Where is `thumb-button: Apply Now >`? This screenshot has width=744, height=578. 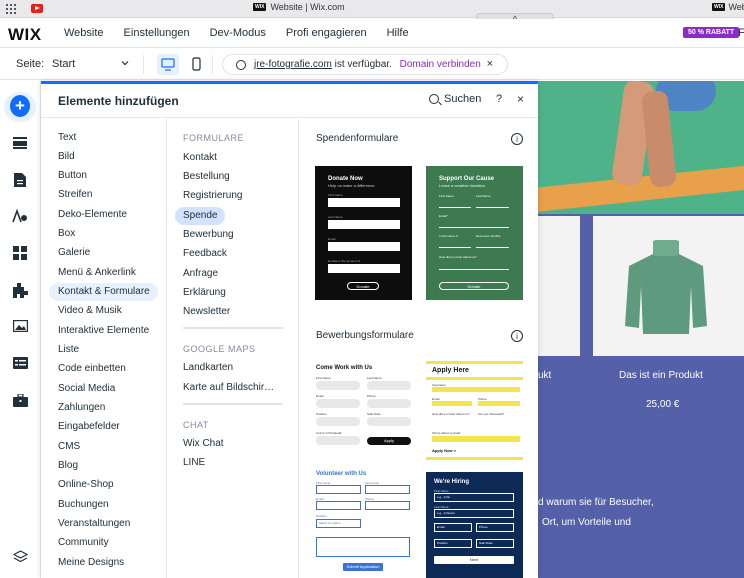
thumb-button: Apply Now > is located at coordinates (444, 450).